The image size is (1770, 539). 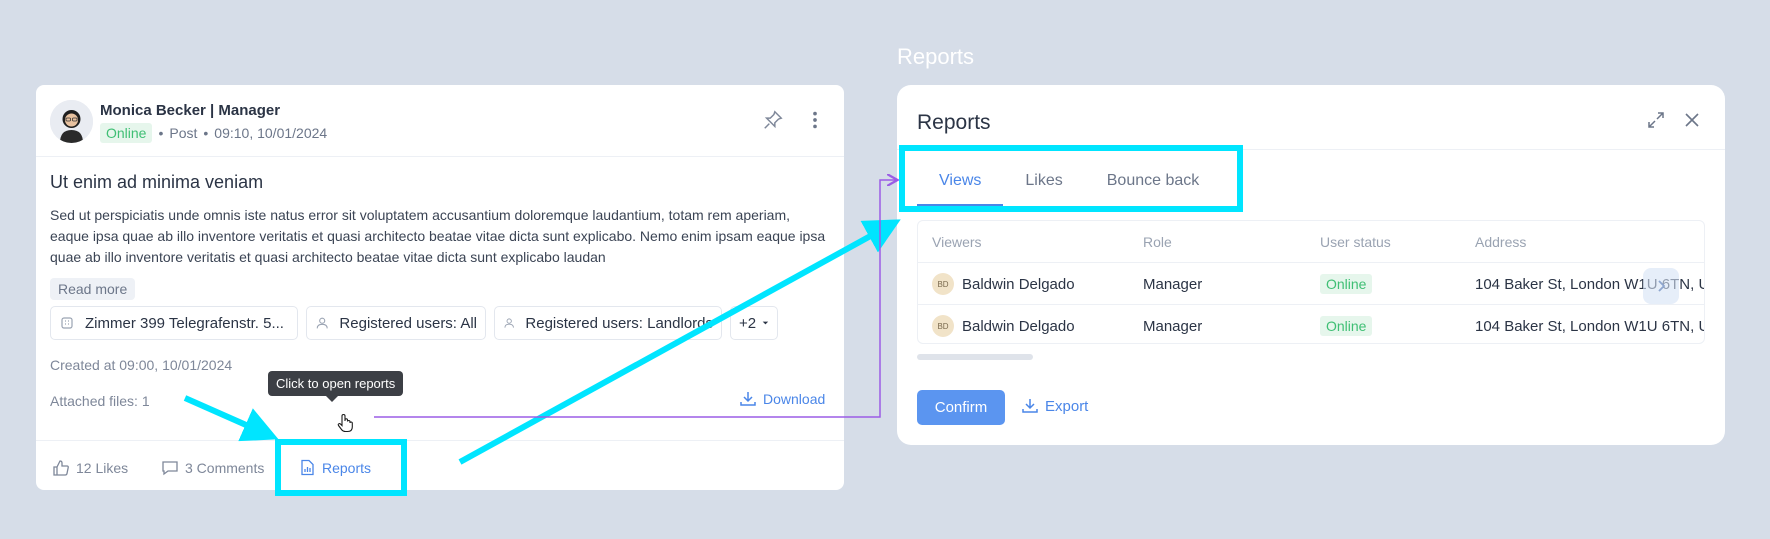 I want to click on report-icon, so click(x=307, y=467).